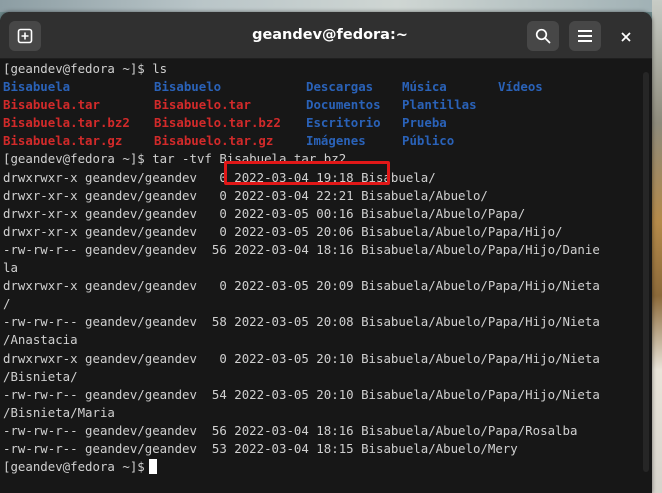 This screenshot has width=662, height=493. I want to click on prompt-line-current: [geandev@fedora ~]$, so click(321, 467).